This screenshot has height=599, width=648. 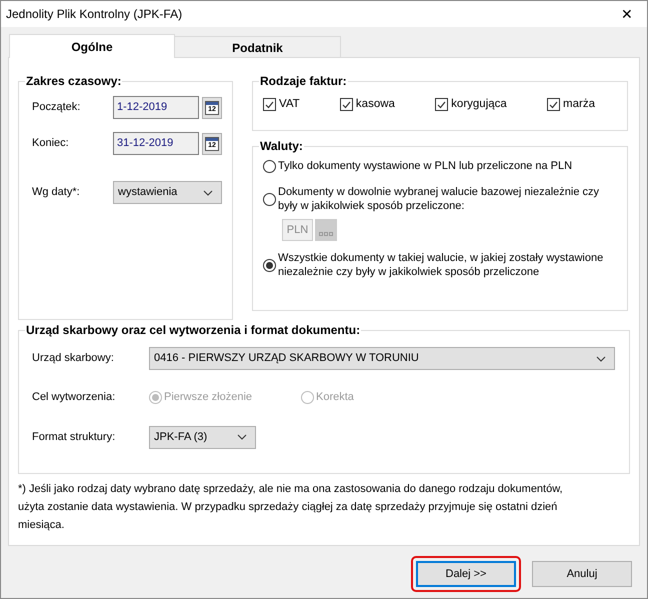 What do you see at coordinates (56, 192) in the screenshot?
I see `field-label: Wg daty*:` at bounding box center [56, 192].